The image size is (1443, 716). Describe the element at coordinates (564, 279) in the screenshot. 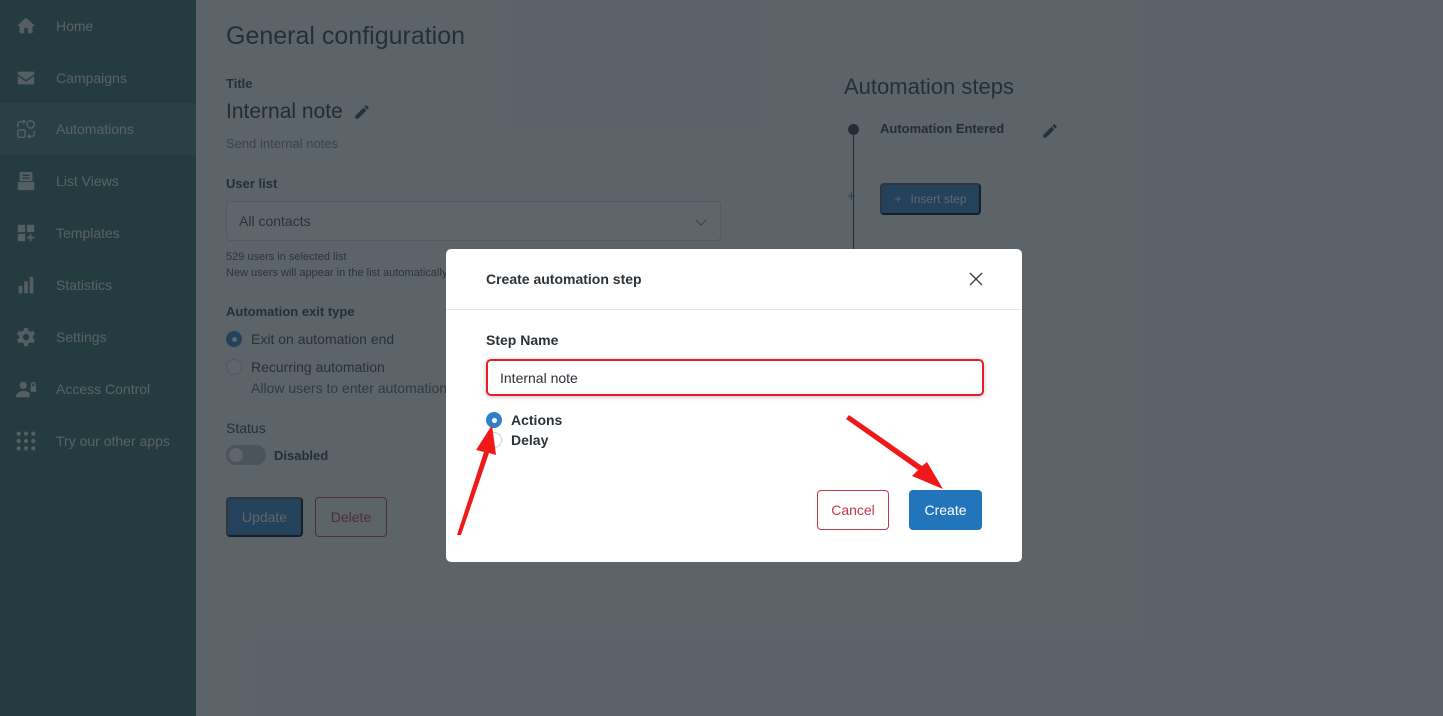

I see `modal-title: Create automation step` at that location.